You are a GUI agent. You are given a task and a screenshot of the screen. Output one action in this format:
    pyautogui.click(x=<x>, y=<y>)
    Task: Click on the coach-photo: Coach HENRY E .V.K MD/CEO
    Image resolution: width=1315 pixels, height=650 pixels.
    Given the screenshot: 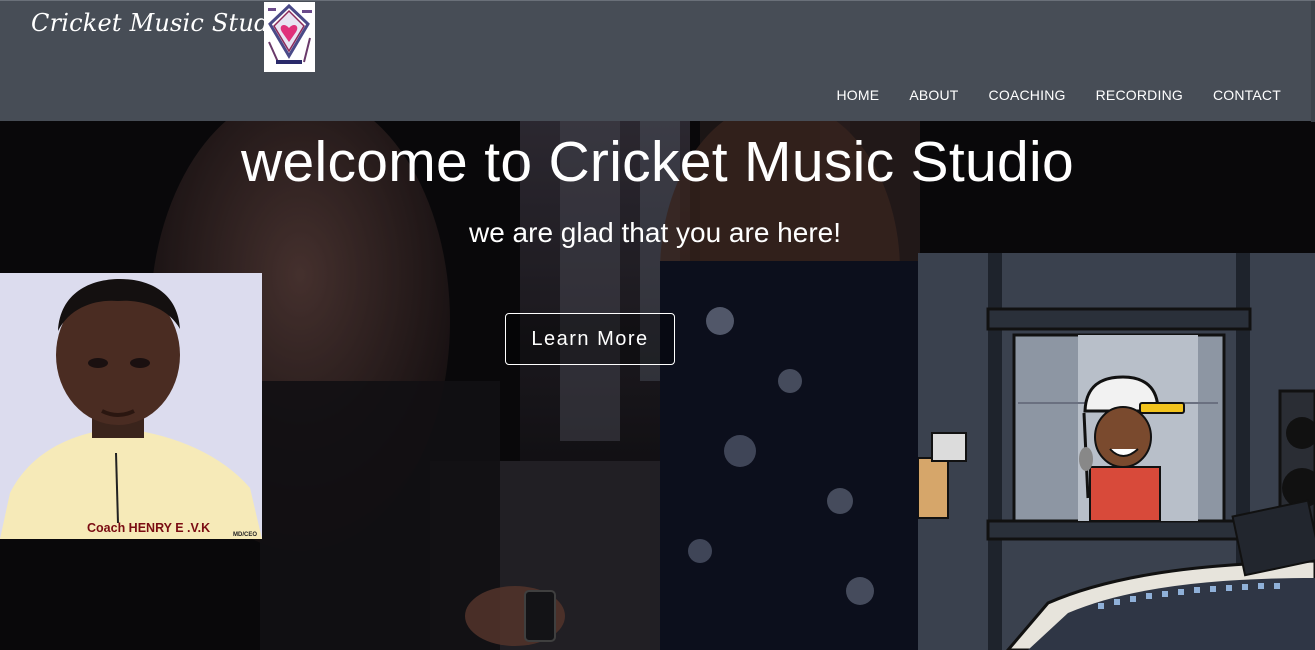 What is the action you would take?
    pyautogui.click(x=131, y=406)
    